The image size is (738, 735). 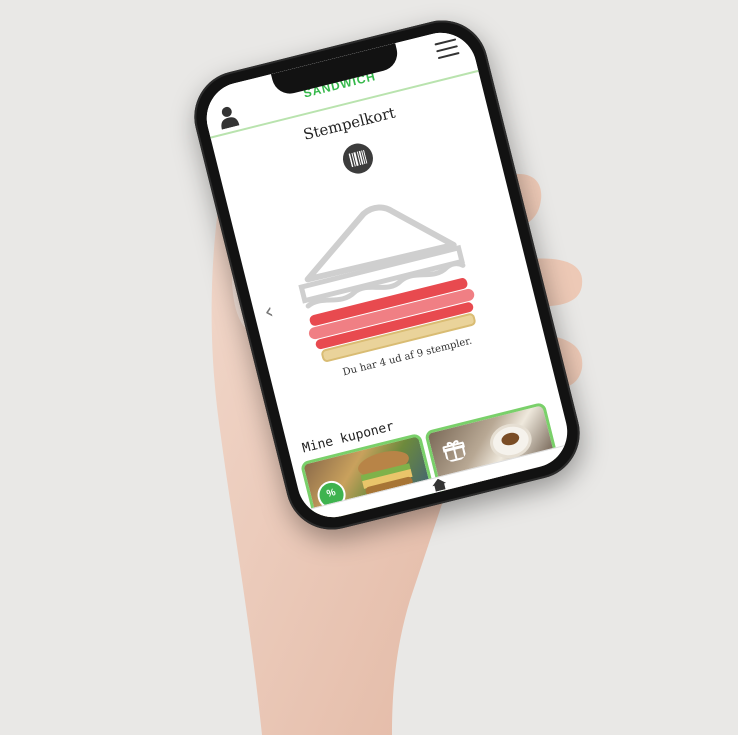 I want to click on home-icon, so click(x=439, y=484).